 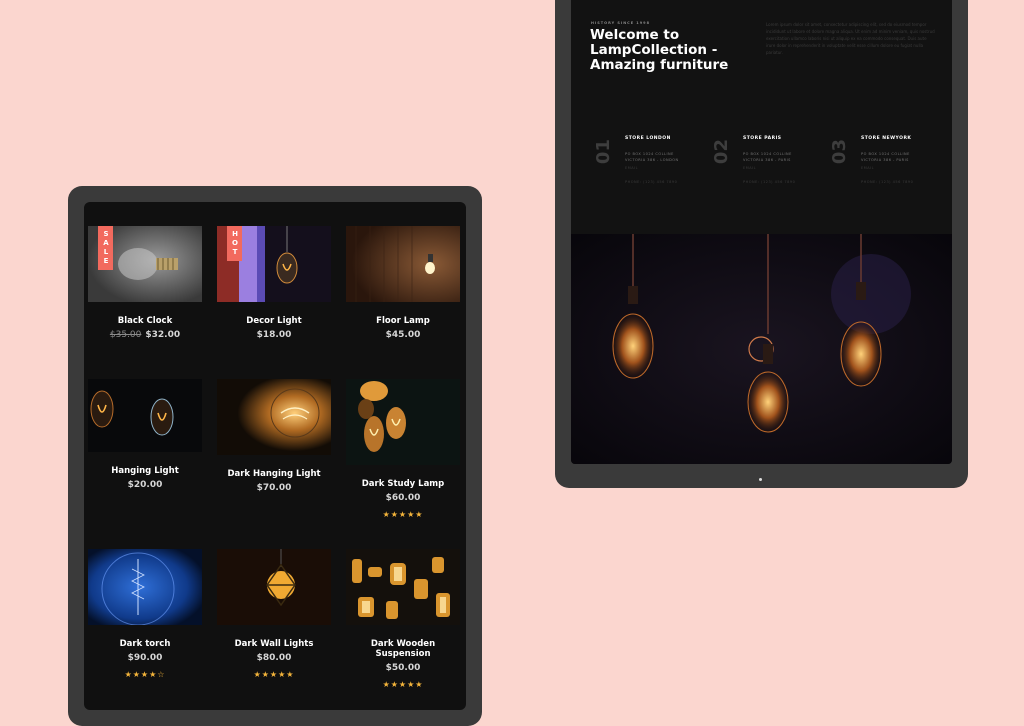 I want to click on product-price: $45.00, so click(x=403, y=335).